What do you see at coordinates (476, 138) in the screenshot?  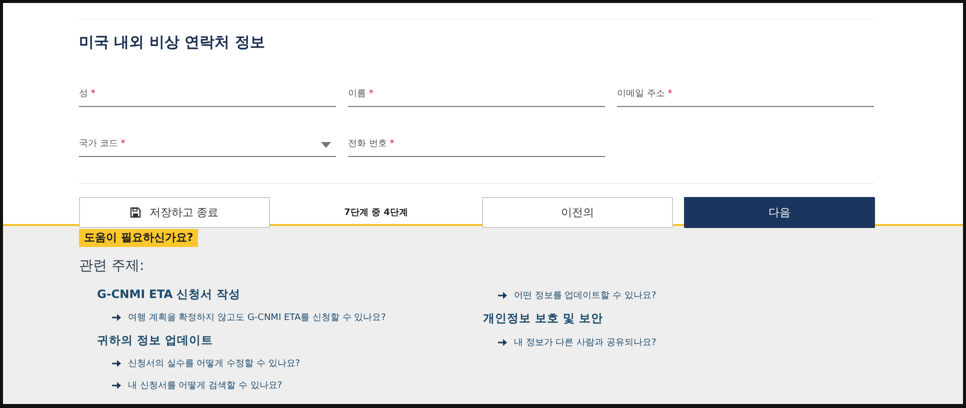 I see `input-field: 전화 번호 *` at bounding box center [476, 138].